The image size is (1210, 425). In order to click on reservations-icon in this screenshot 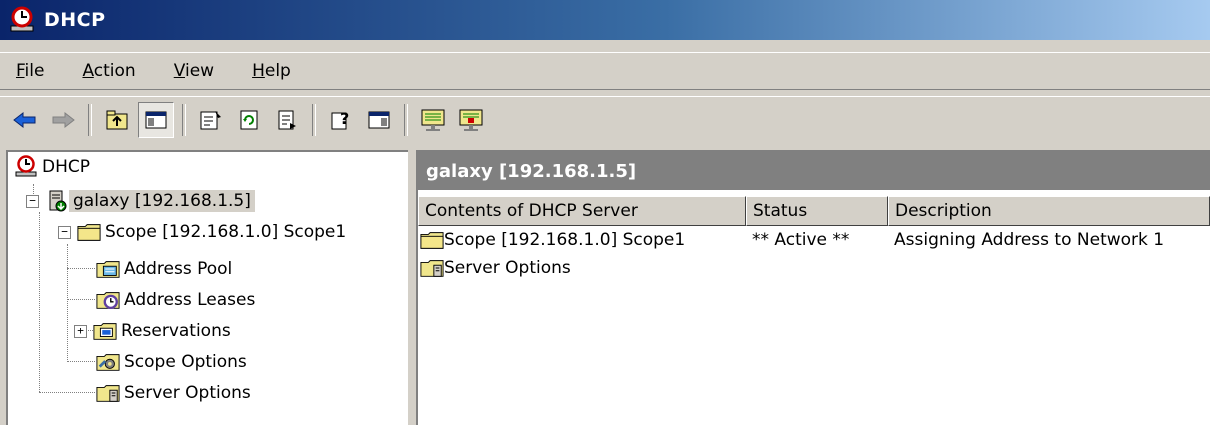, I will do `click(105, 331)`.